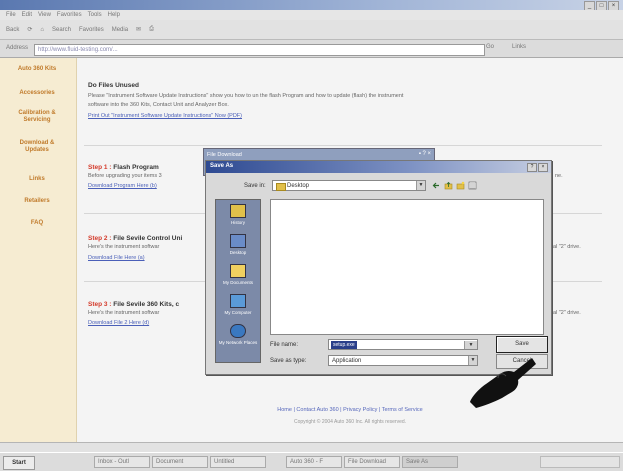 This screenshot has width=623, height=471. What do you see at coordinates (349, 185) in the screenshot?
I see `save-in-select: Desktop ▼` at bounding box center [349, 185].